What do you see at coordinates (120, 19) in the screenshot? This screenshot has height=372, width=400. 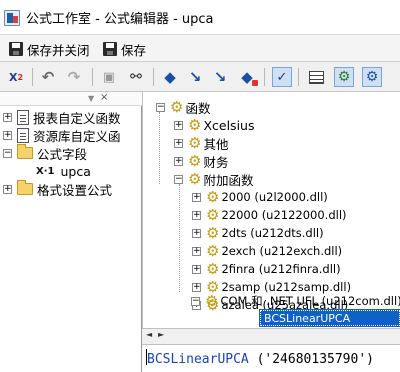 I see `window-title: 公式工作室 - 公式编辑器 - upca` at bounding box center [120, 19].